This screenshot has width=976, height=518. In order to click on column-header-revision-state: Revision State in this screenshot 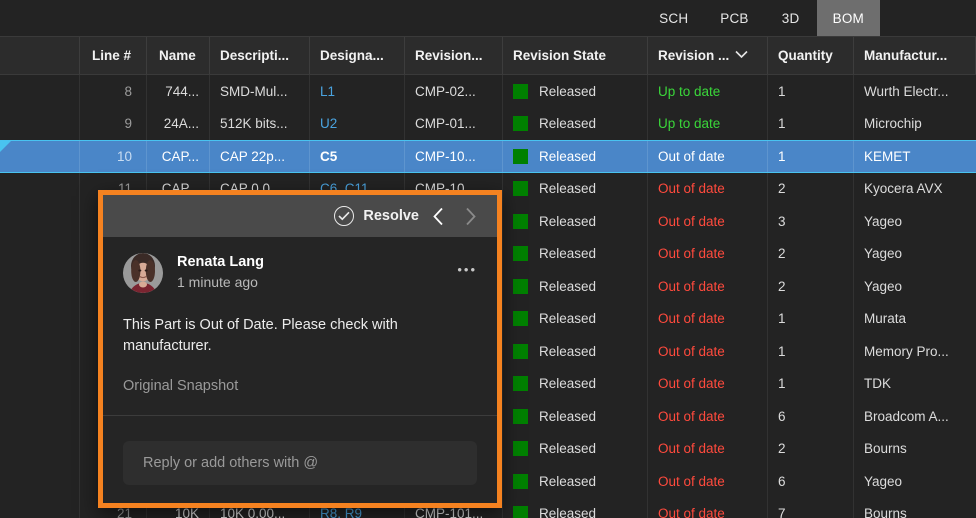, I will do `click(575, 55)`.